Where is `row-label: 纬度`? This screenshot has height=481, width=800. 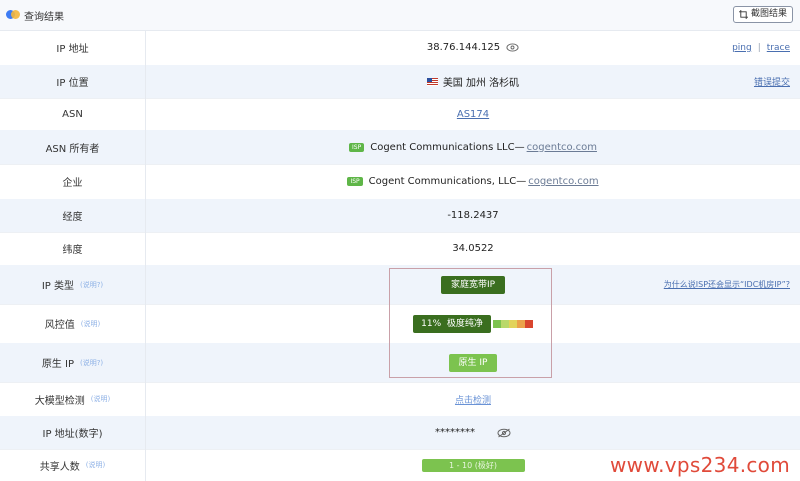 row-label: 纬度 is located at coordinates (73, 248).